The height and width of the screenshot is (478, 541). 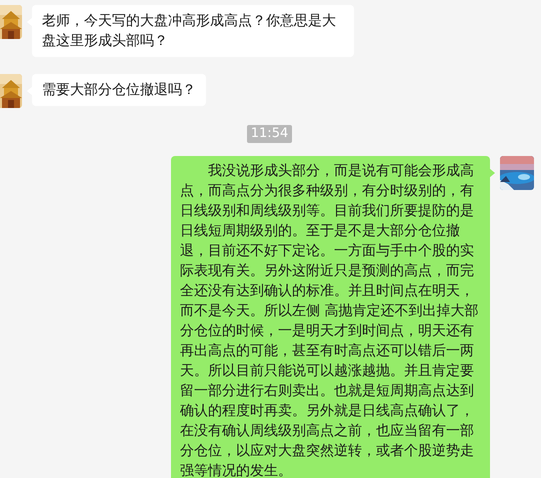 I want to click on bubble-tail, so click(x=492, y=173).